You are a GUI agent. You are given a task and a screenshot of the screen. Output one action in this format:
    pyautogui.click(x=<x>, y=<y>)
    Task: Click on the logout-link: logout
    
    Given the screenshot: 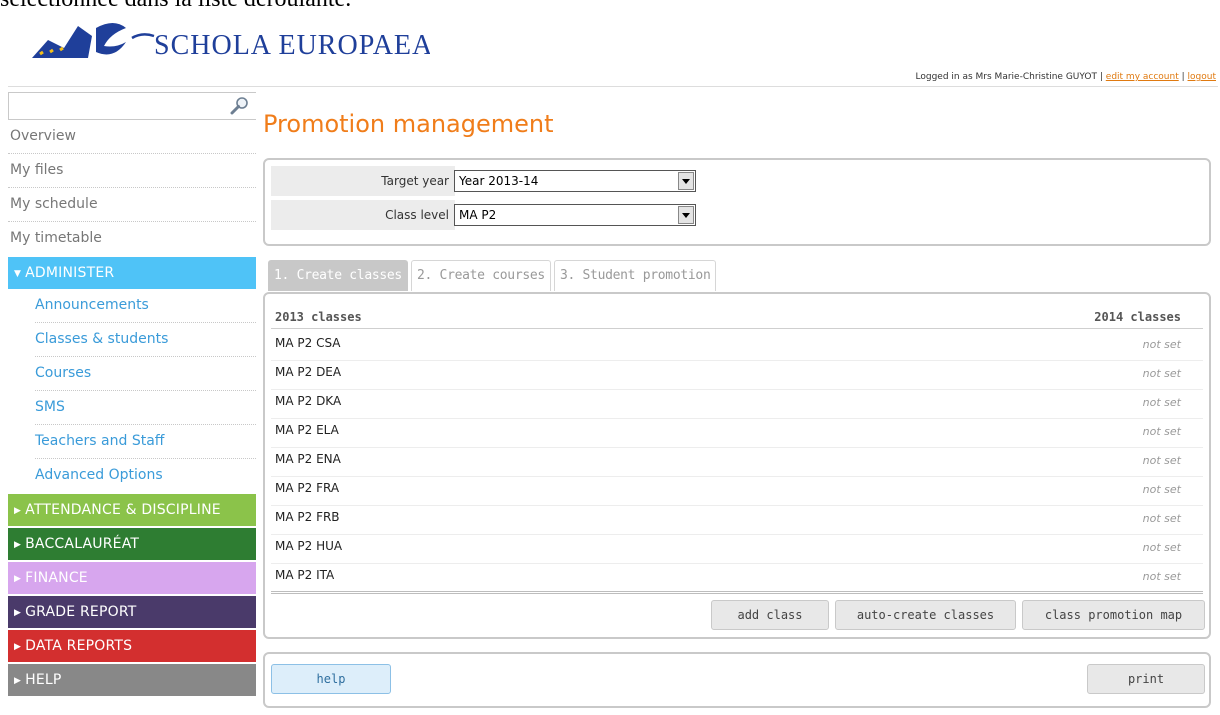 What is the action you would take?
    pyautogui.click(x=1202, y=77)
    